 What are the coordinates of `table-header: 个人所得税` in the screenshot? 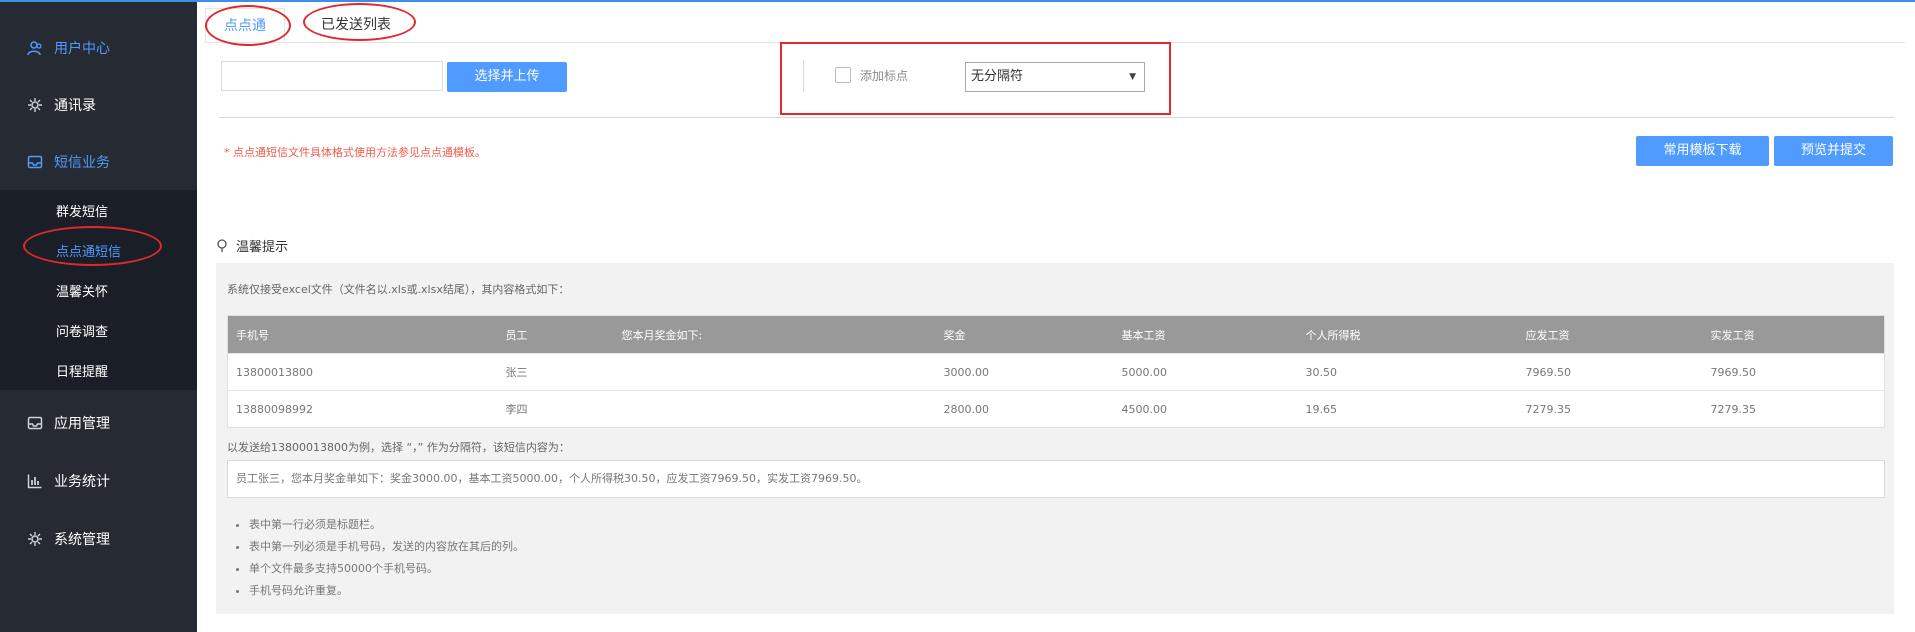 It's located at (1407, 334).